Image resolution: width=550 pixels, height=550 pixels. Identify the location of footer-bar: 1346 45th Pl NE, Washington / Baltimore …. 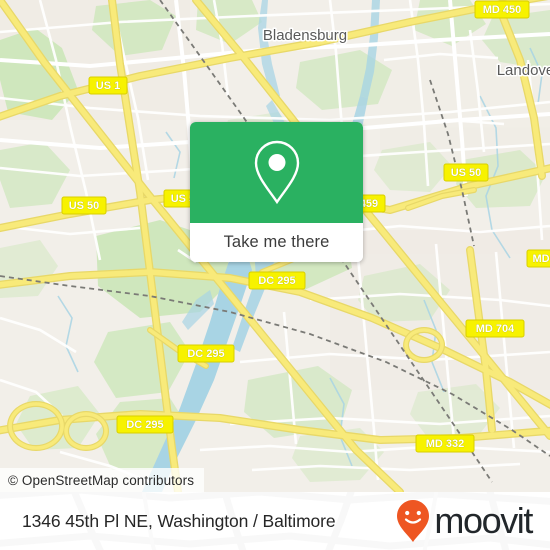
(275, 521).